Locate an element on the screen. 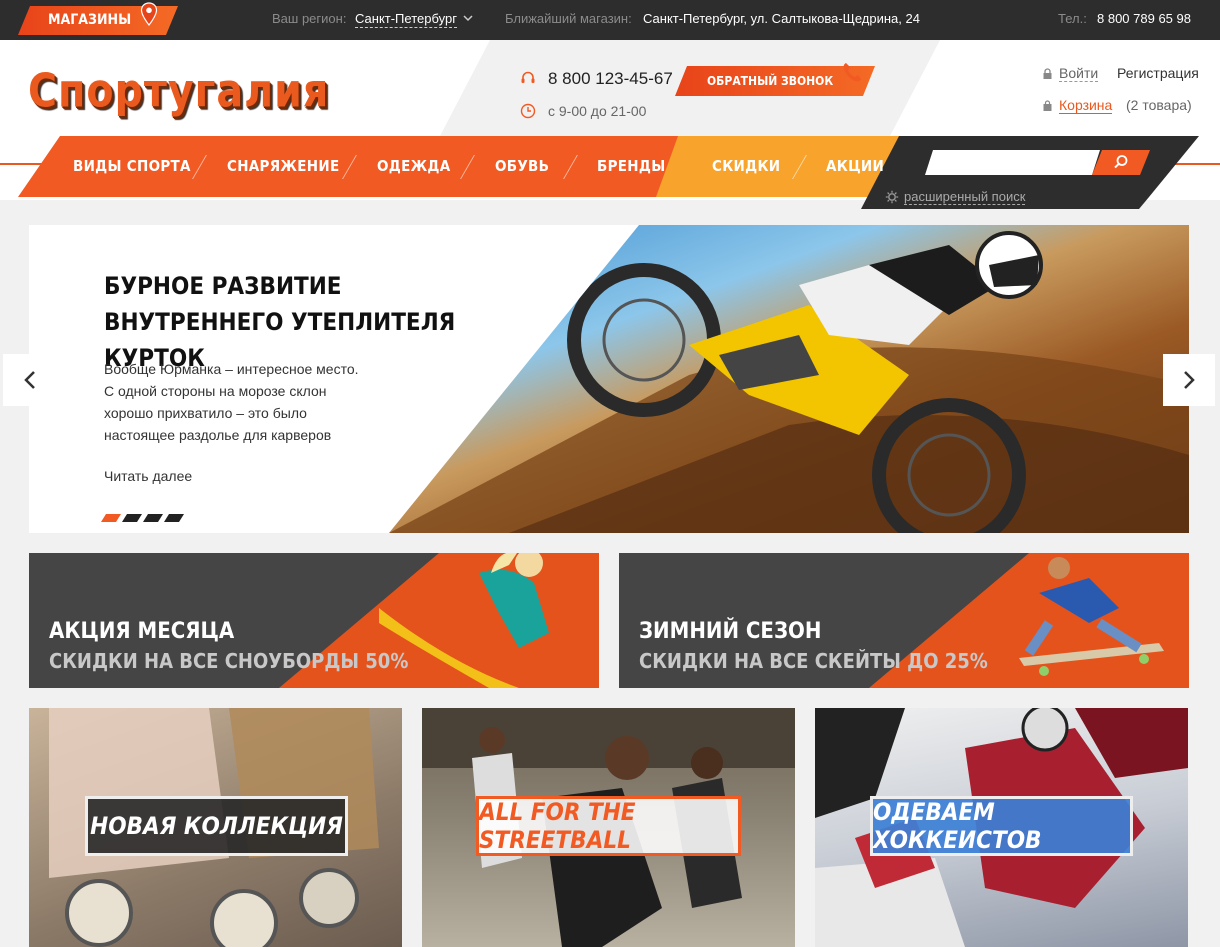 The image size is (1220, 947). site-logo: Спортугалия is located at coordinates (178, 92).